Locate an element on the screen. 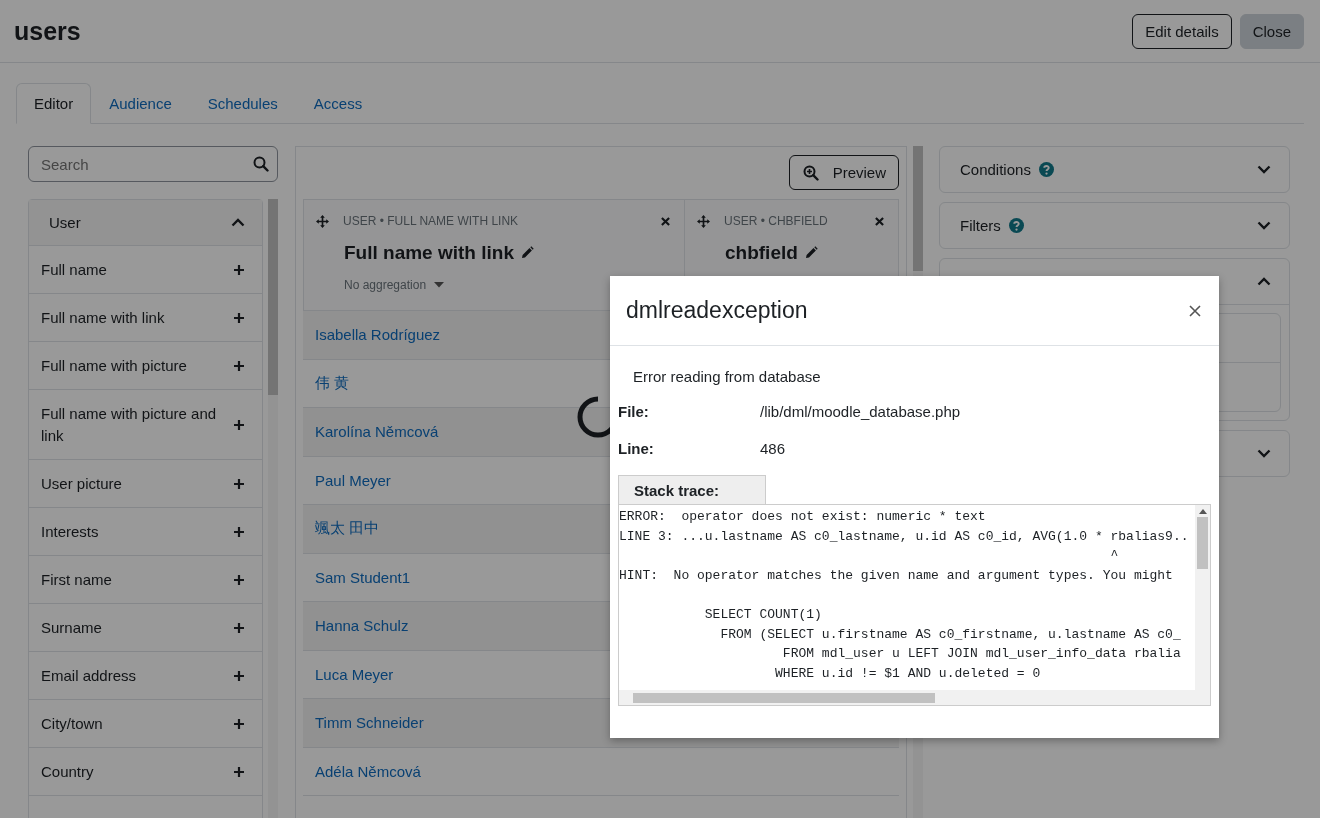 This screenshot has height=818, width=1320. field-name: User picture is located at coordinates (81, 483).